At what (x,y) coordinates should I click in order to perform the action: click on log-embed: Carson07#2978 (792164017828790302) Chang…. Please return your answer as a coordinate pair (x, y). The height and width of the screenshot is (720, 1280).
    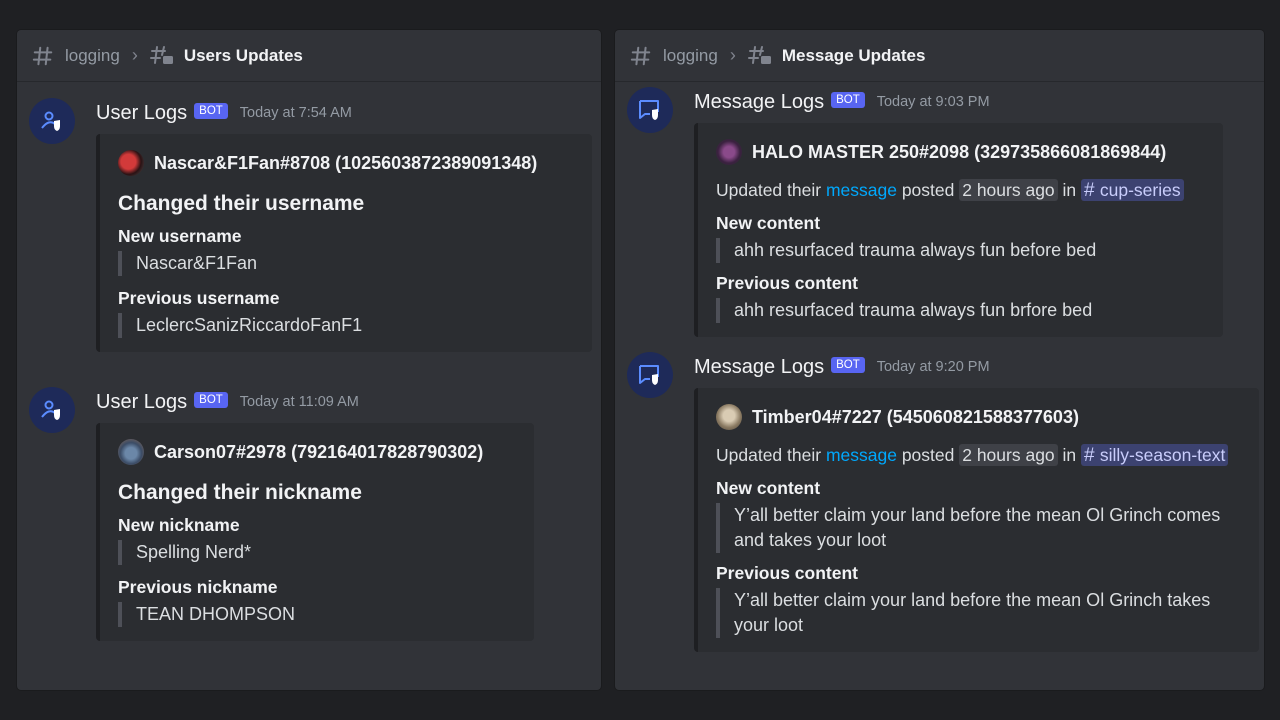
    Looking at the image, I should click on (315, 532).